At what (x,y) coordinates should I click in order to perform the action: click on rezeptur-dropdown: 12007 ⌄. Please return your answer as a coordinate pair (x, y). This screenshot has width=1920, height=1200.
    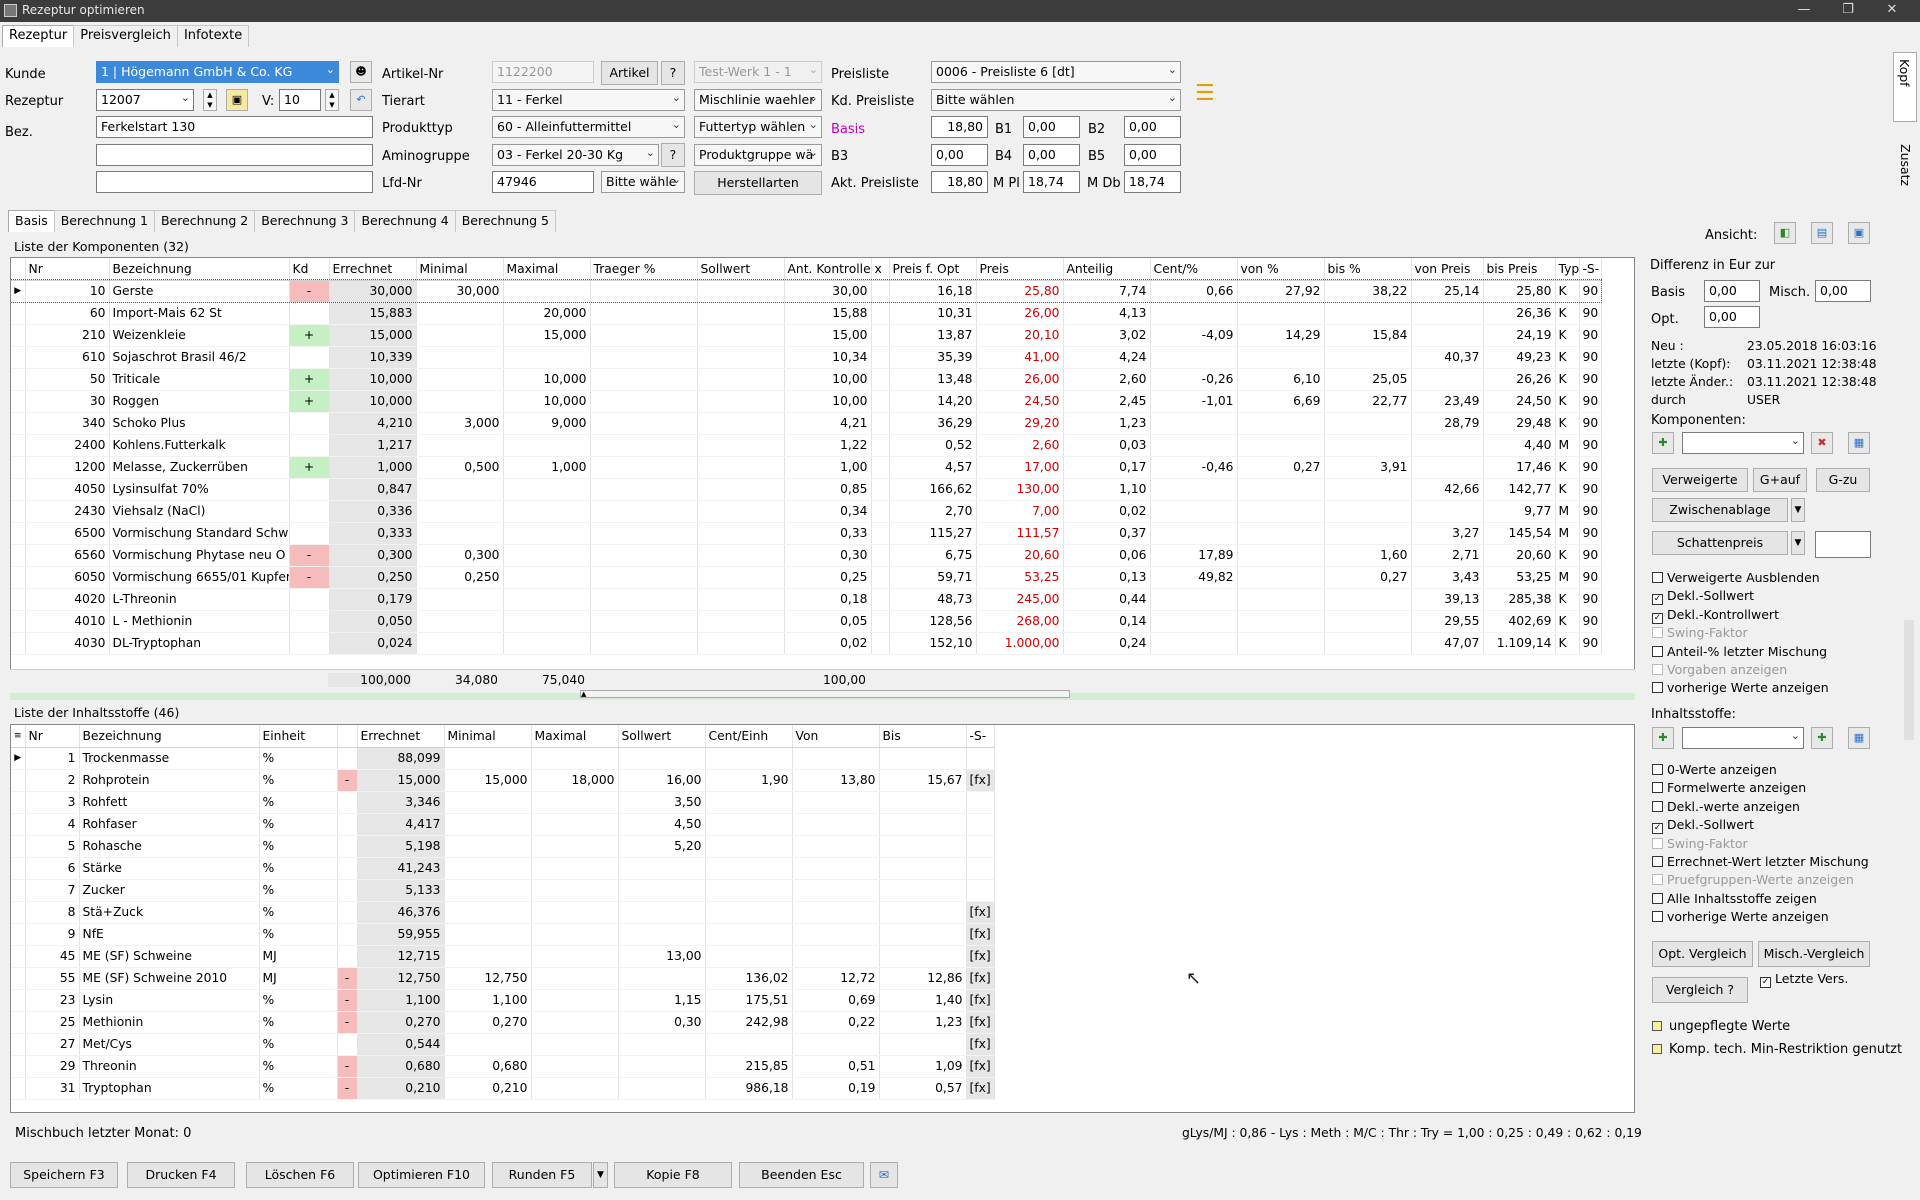
    Looking at the image, I should click on (145, 100).